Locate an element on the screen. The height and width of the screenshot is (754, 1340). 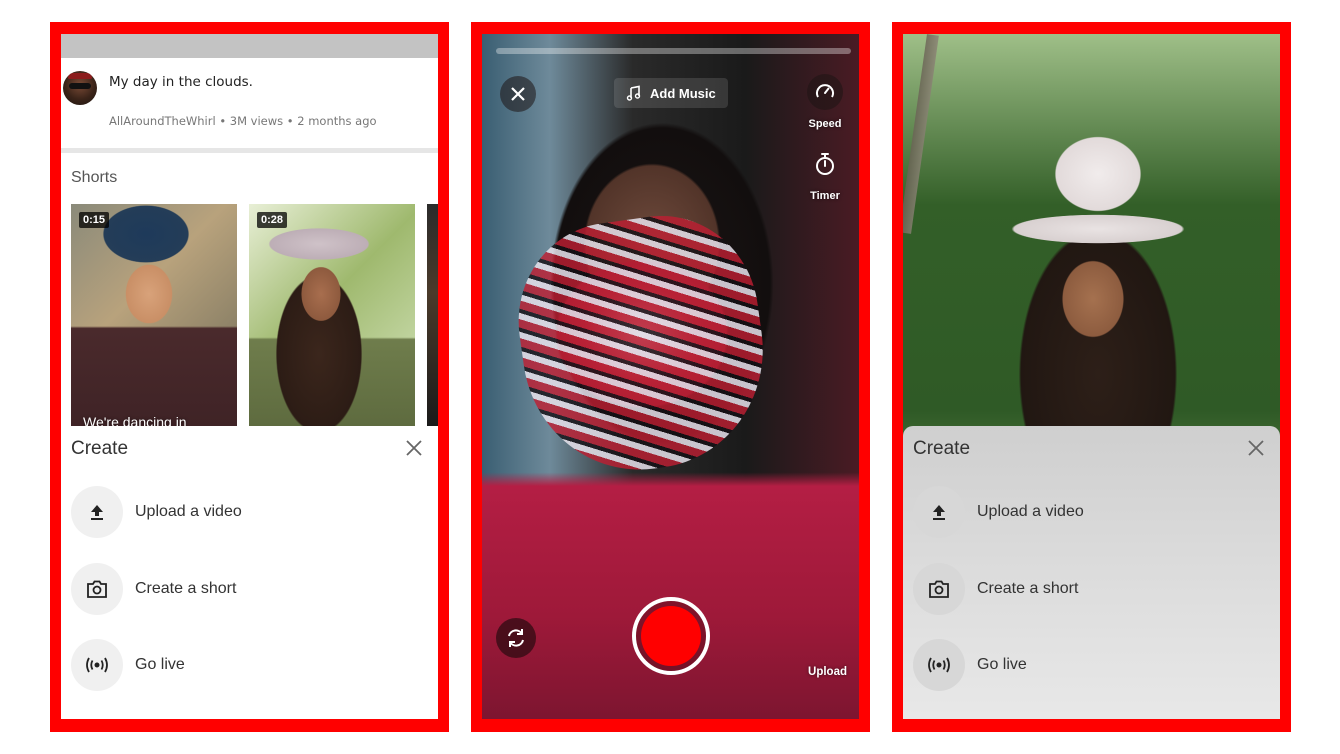
short-thumbnail-partial is located at coordinates (432, 315).